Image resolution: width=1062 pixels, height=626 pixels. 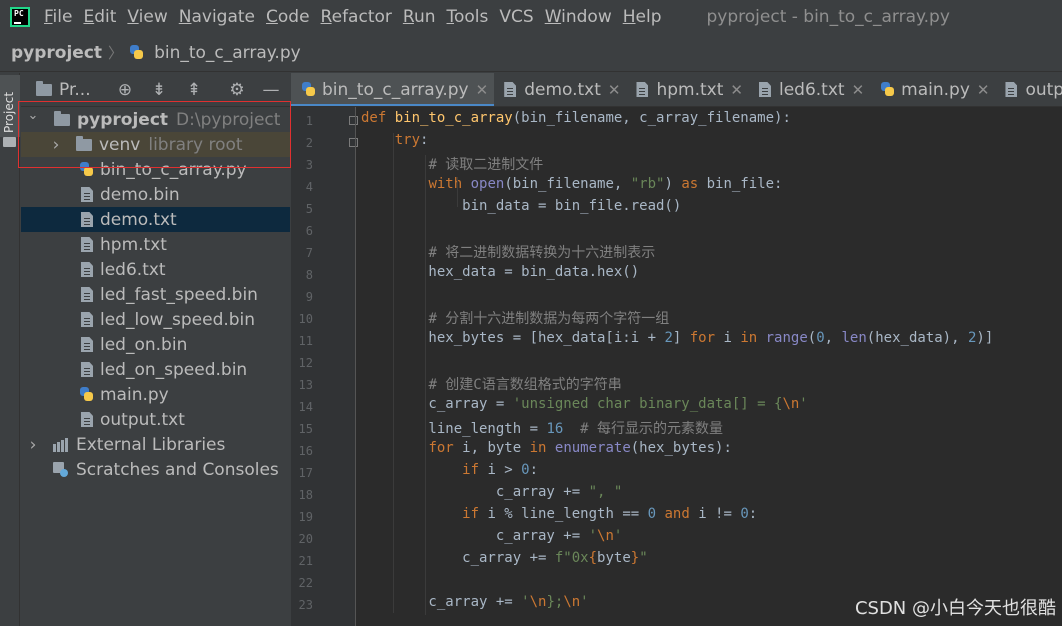 I want to click on editor-tab: main.py ✕, so click(x=932, y=89).